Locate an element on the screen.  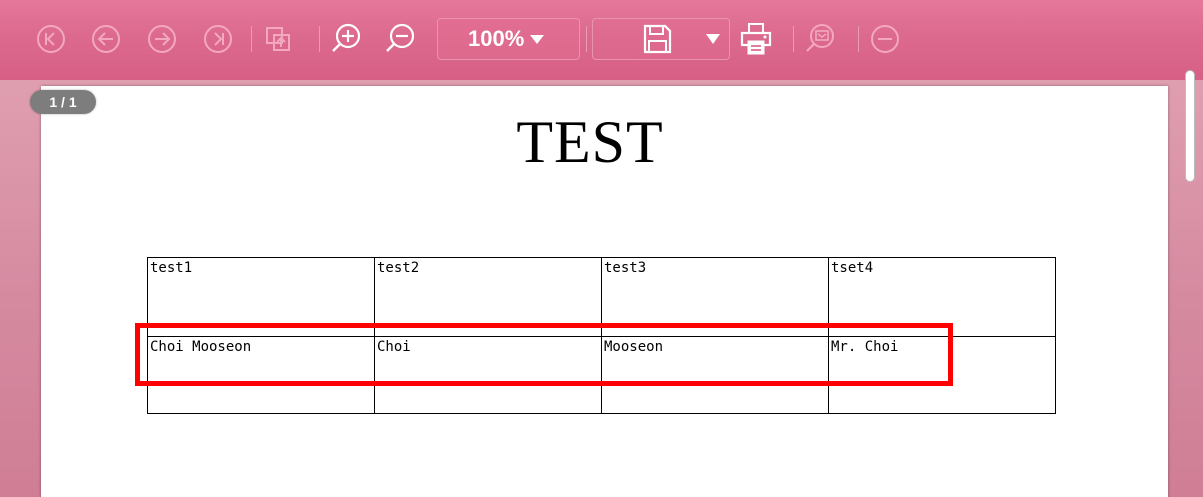
table-cell: test1 is located at coordinates (261, 297).